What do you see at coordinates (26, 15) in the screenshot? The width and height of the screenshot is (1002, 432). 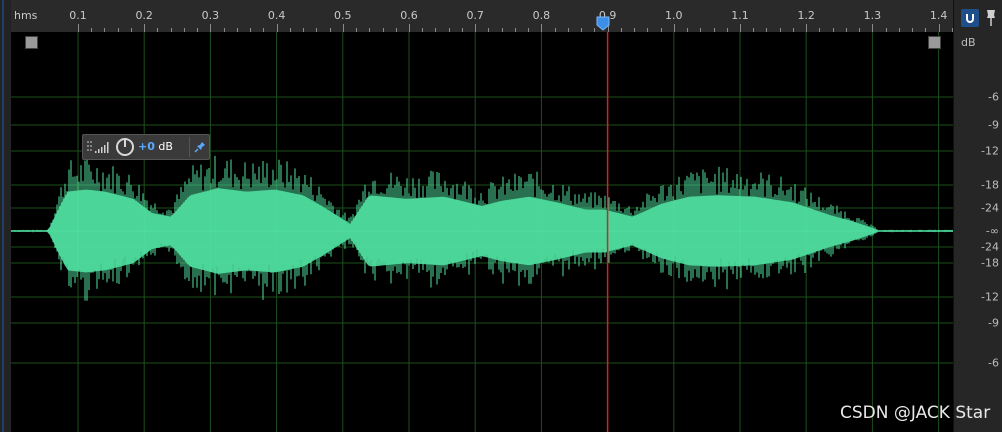 I see `ruler-unit-label: hms` at bounding box center [26, 15].